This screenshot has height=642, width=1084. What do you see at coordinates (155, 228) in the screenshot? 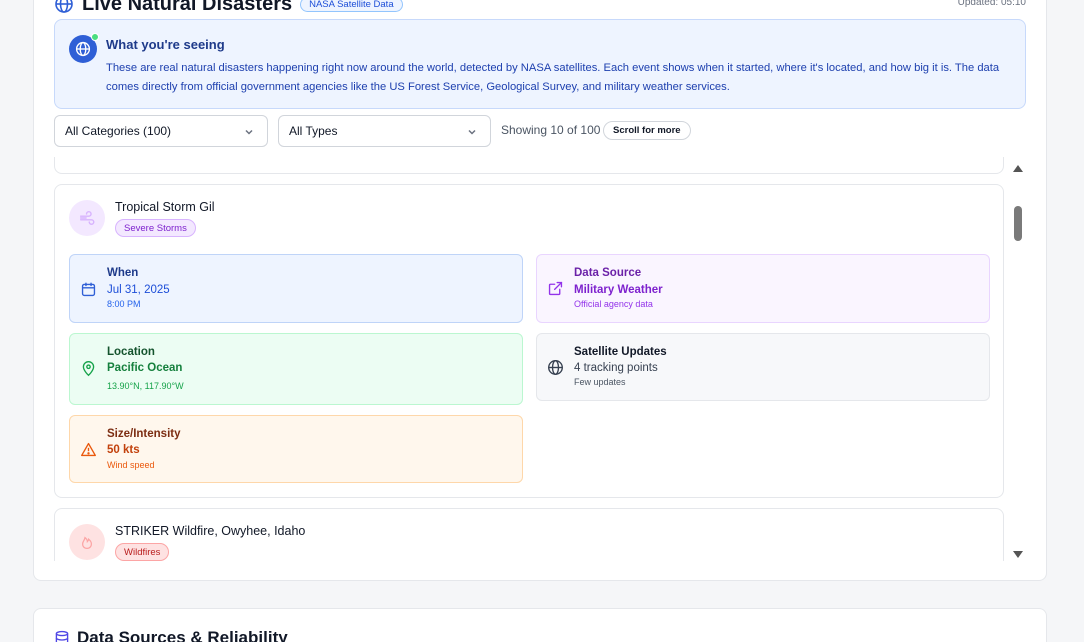
I see `category-badge: Severe Storms` at bounding box center [155, 228].